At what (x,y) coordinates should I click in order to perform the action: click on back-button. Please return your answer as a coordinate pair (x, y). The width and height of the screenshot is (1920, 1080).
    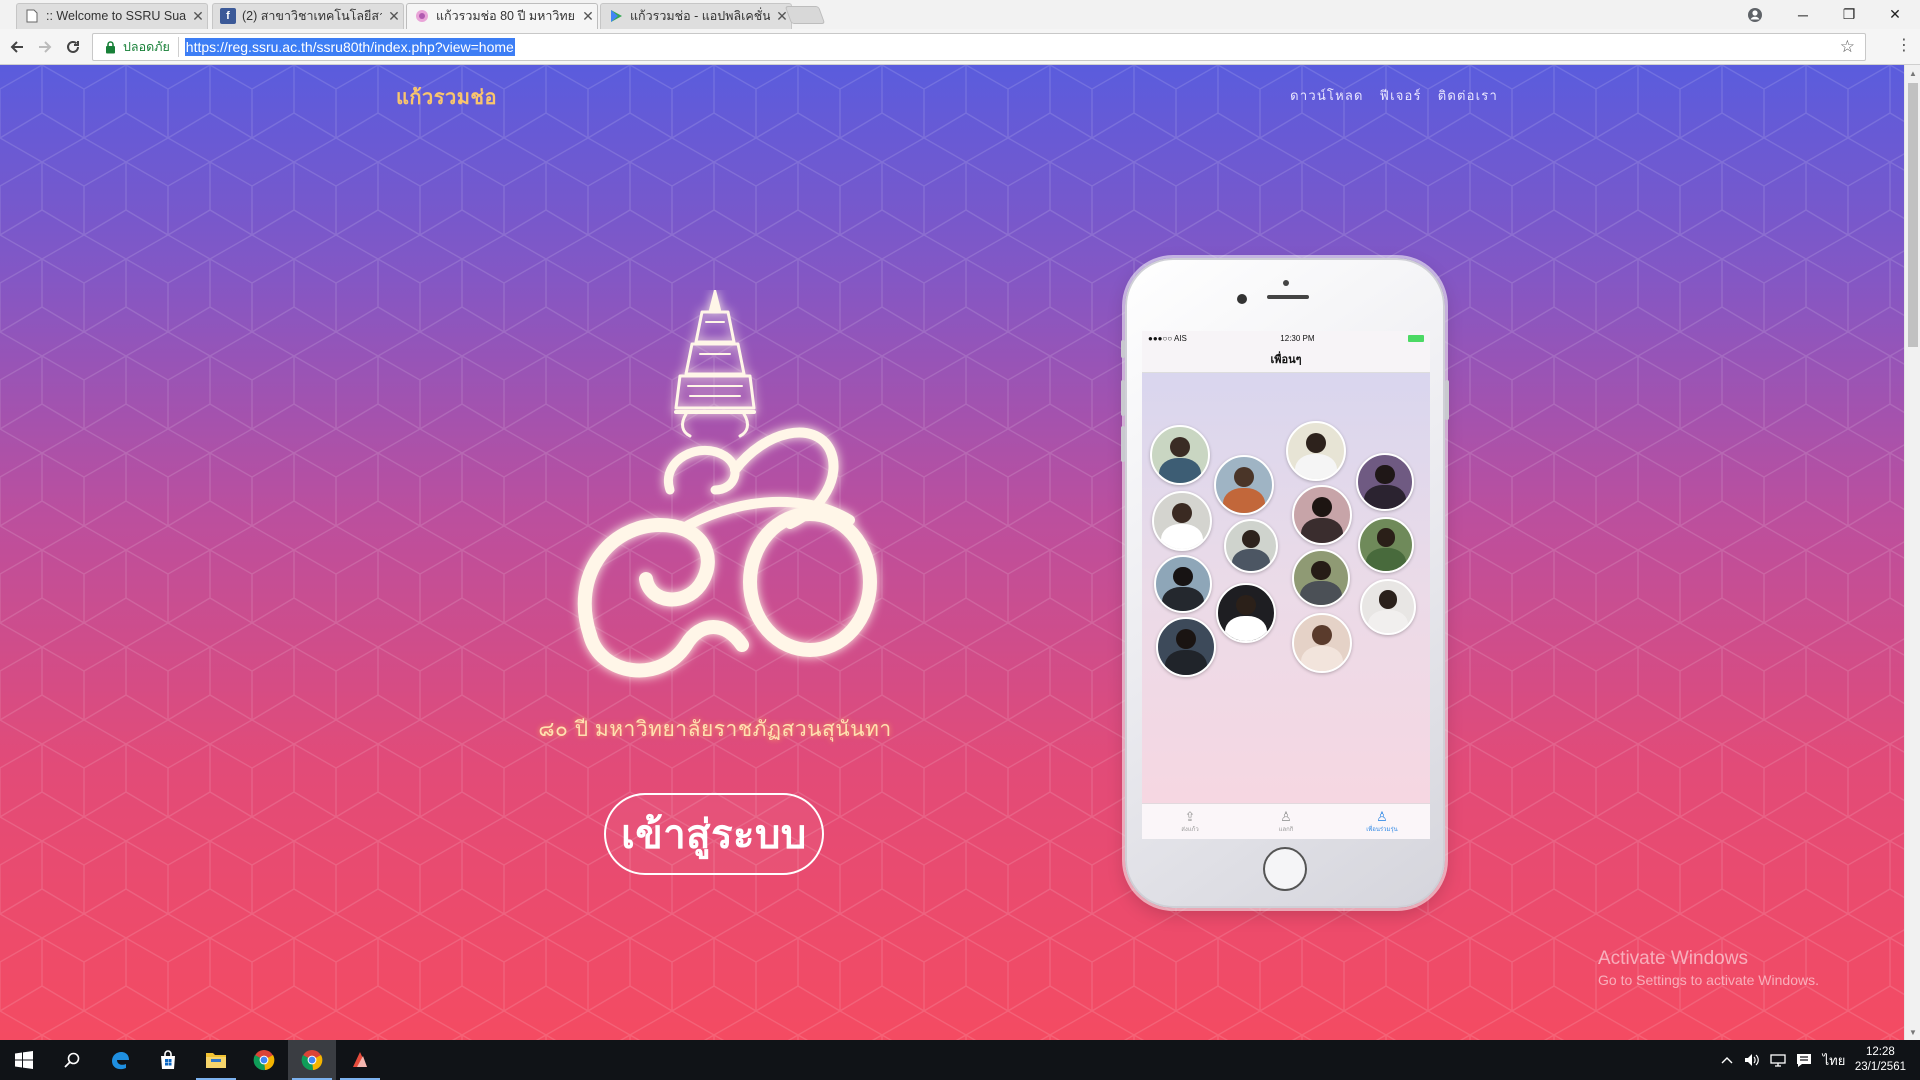
    Looking at the image, I should click on (17, 47).